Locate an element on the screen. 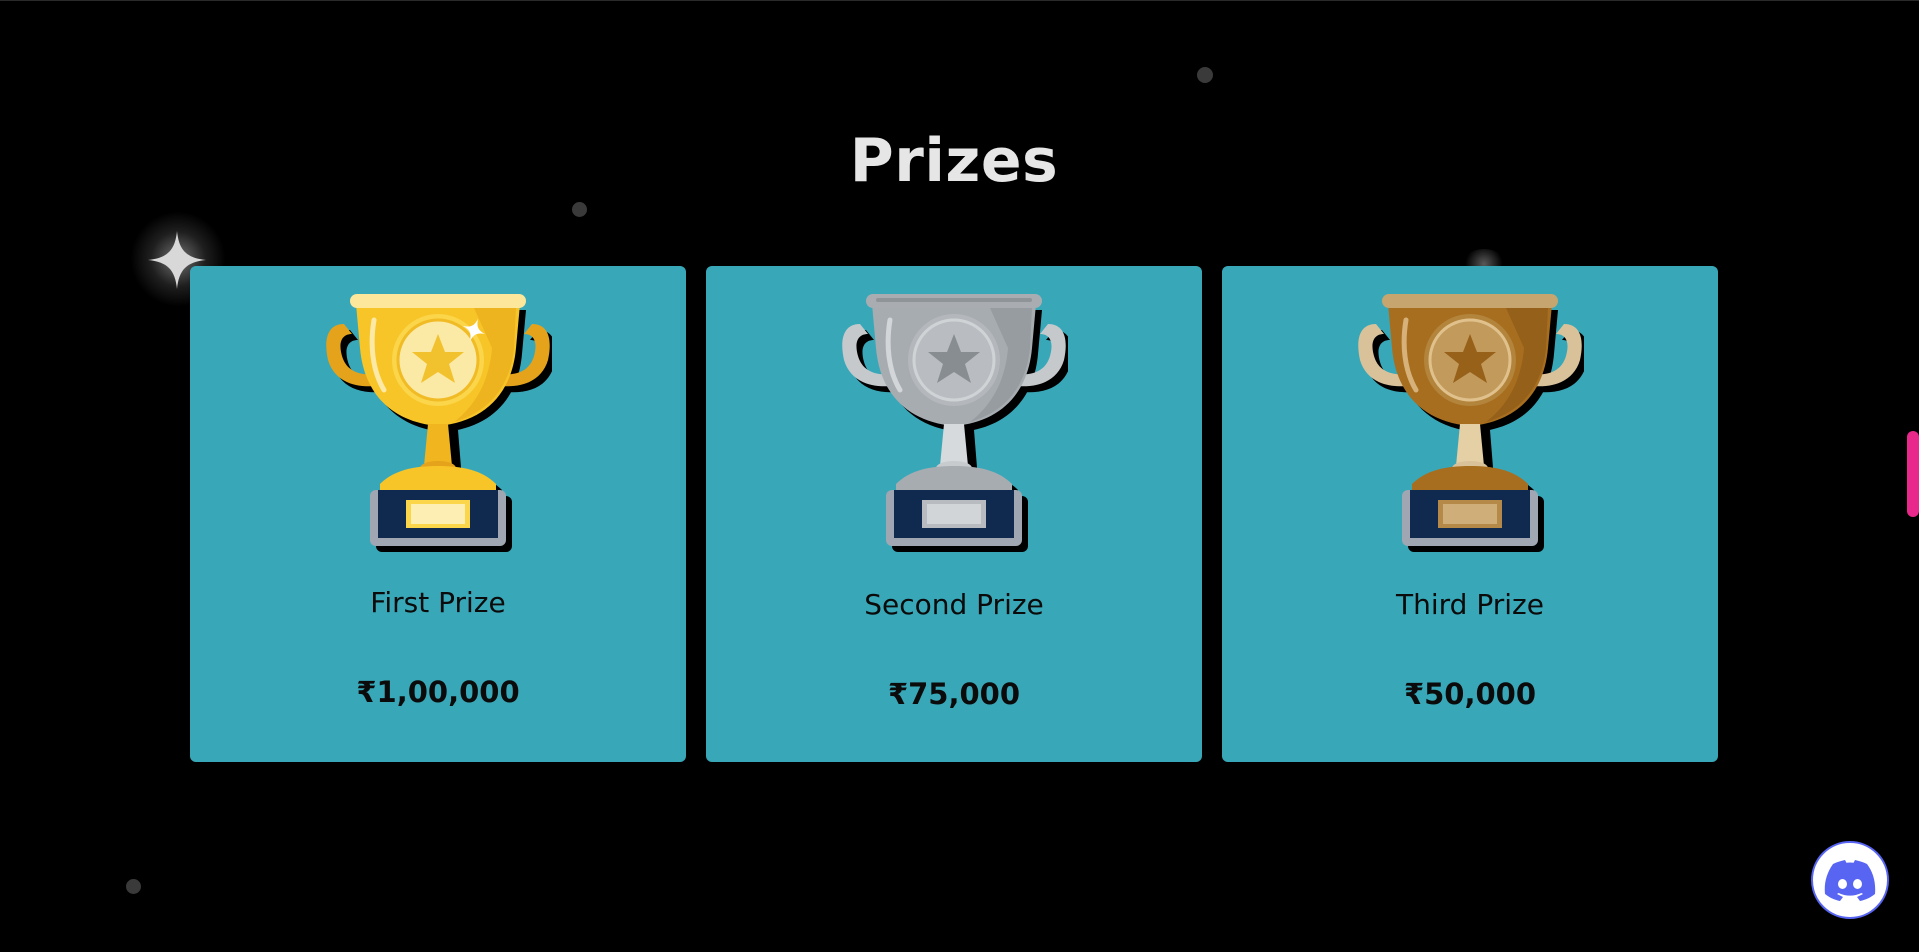  prize-card-second: Second Prize ₹75,000 is located at coordinates (954, 514).